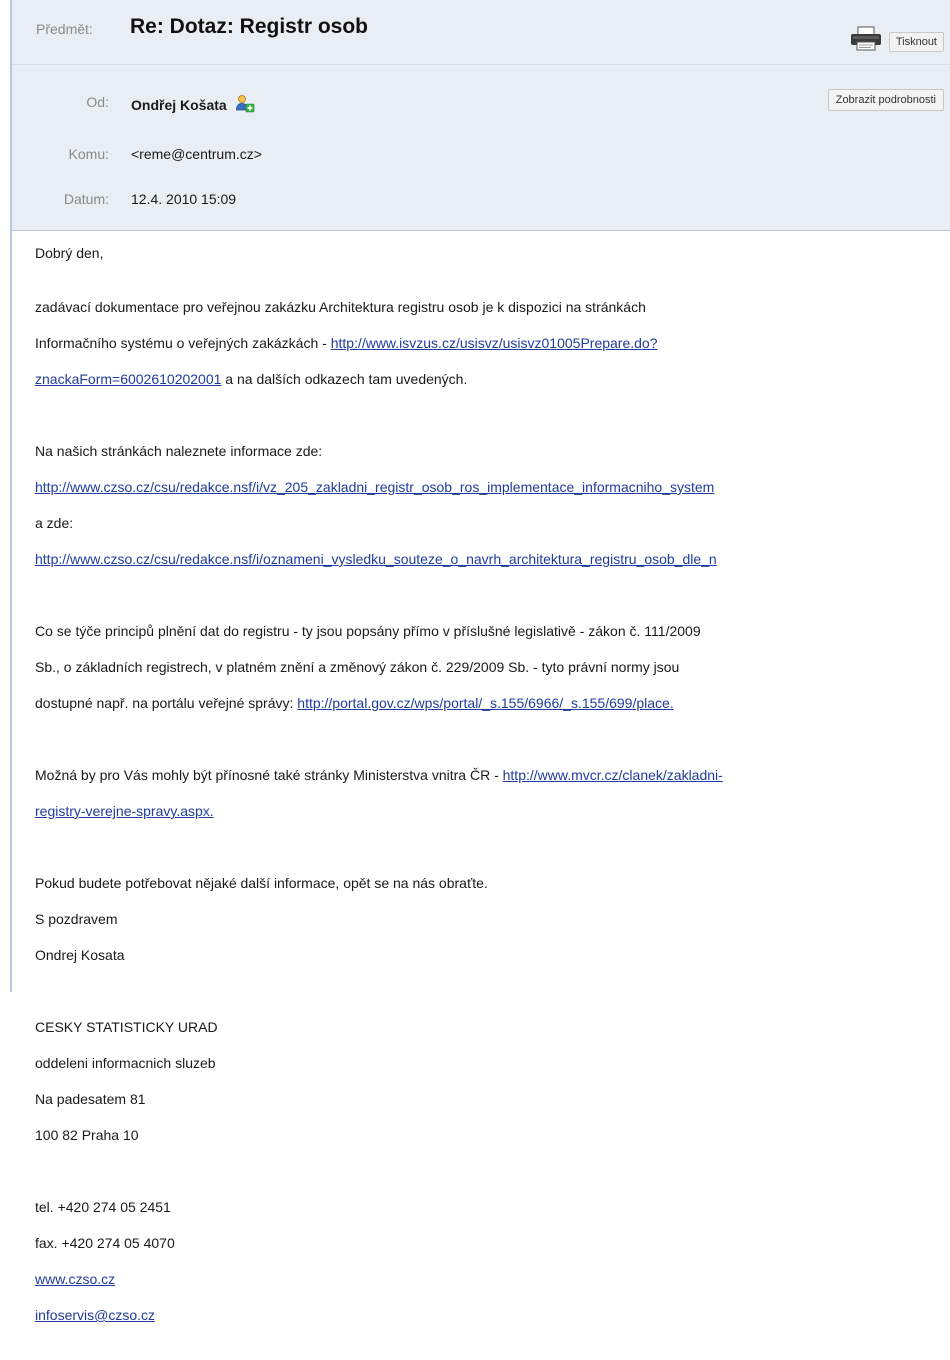  Describe the element at coordinates (885, 100) in the screenshot. I see `show-details-button: Zobrazit podrobnosti` at that location.